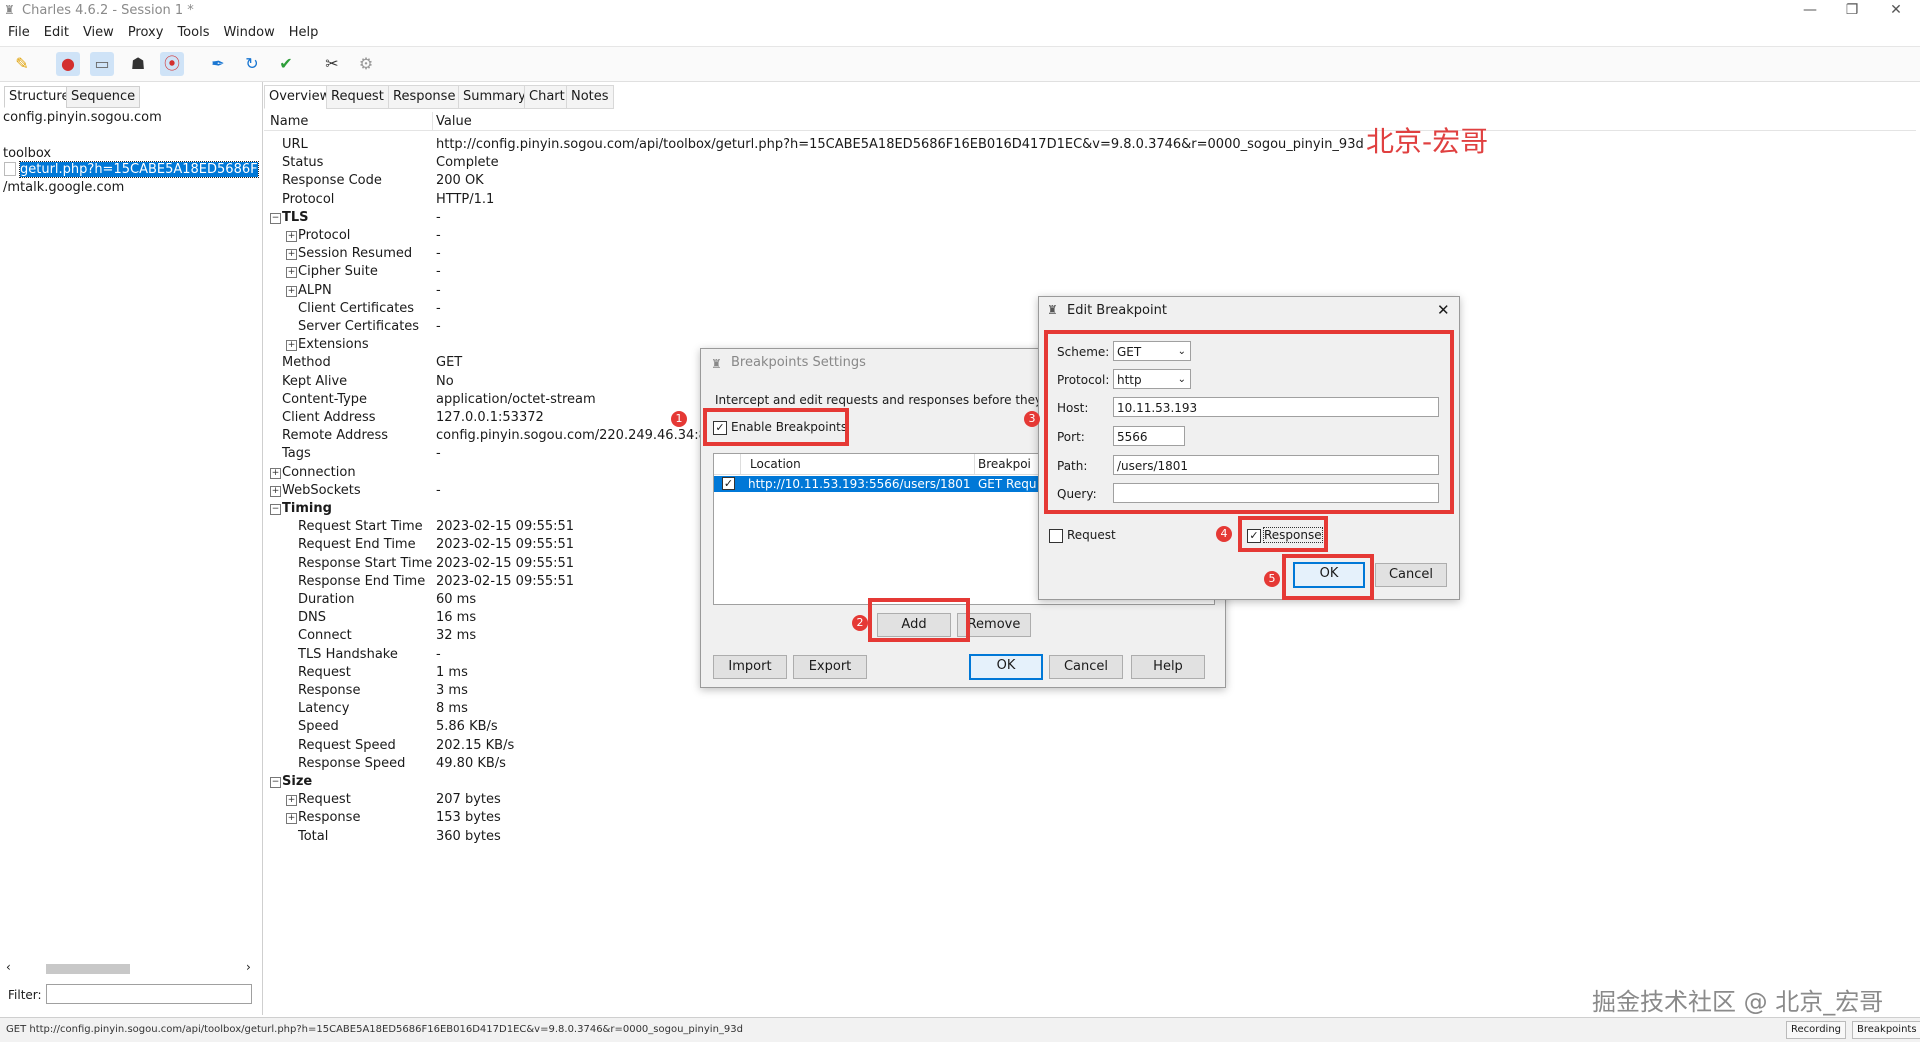 The width and height of the screenshot is (1920, 1042). What do you see at coordinates (55, 31) in the screenshot?
I see `menu-edit: Edit` at bounding box center [55, 31].